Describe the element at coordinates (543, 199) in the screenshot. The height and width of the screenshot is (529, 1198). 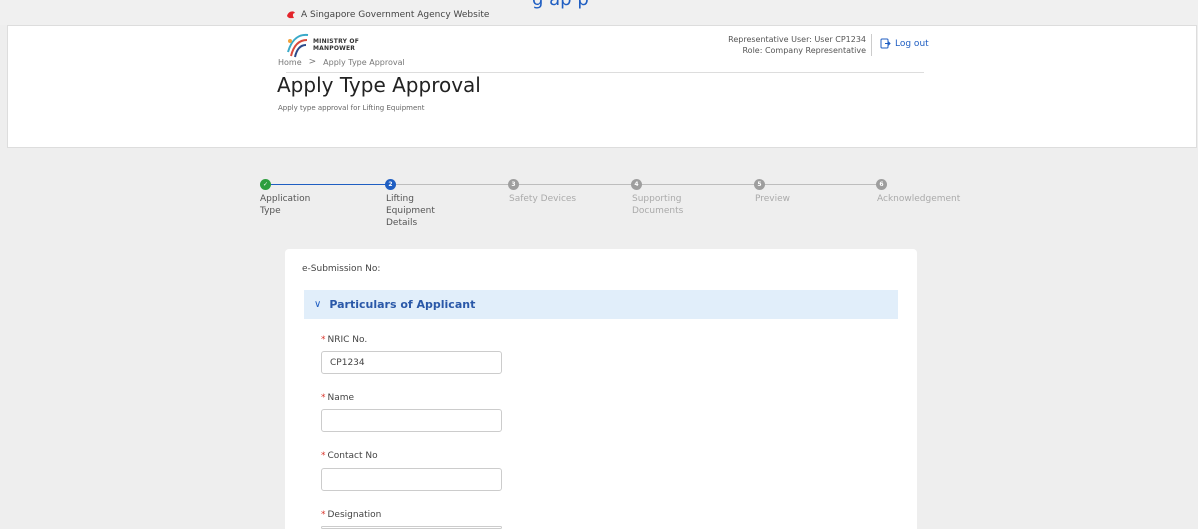
I see `step-3-label: Safety Devices` at that location.